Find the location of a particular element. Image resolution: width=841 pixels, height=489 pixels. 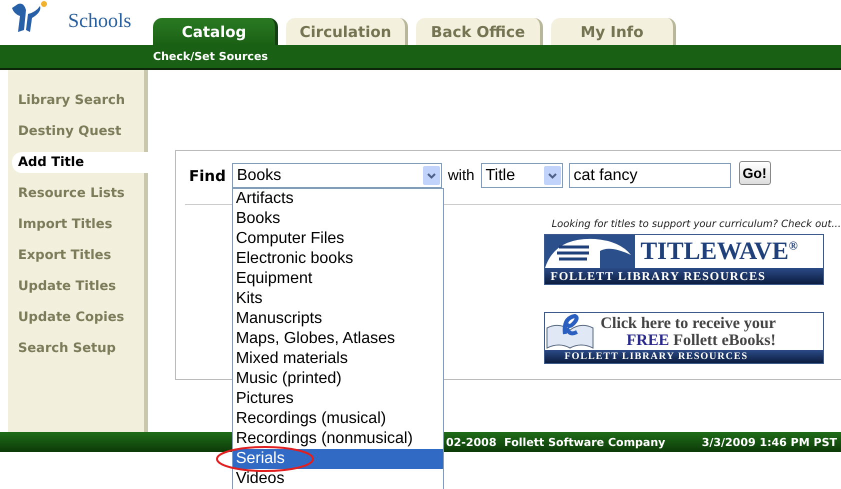

field-select: Title is located at coordinates (521, 175).